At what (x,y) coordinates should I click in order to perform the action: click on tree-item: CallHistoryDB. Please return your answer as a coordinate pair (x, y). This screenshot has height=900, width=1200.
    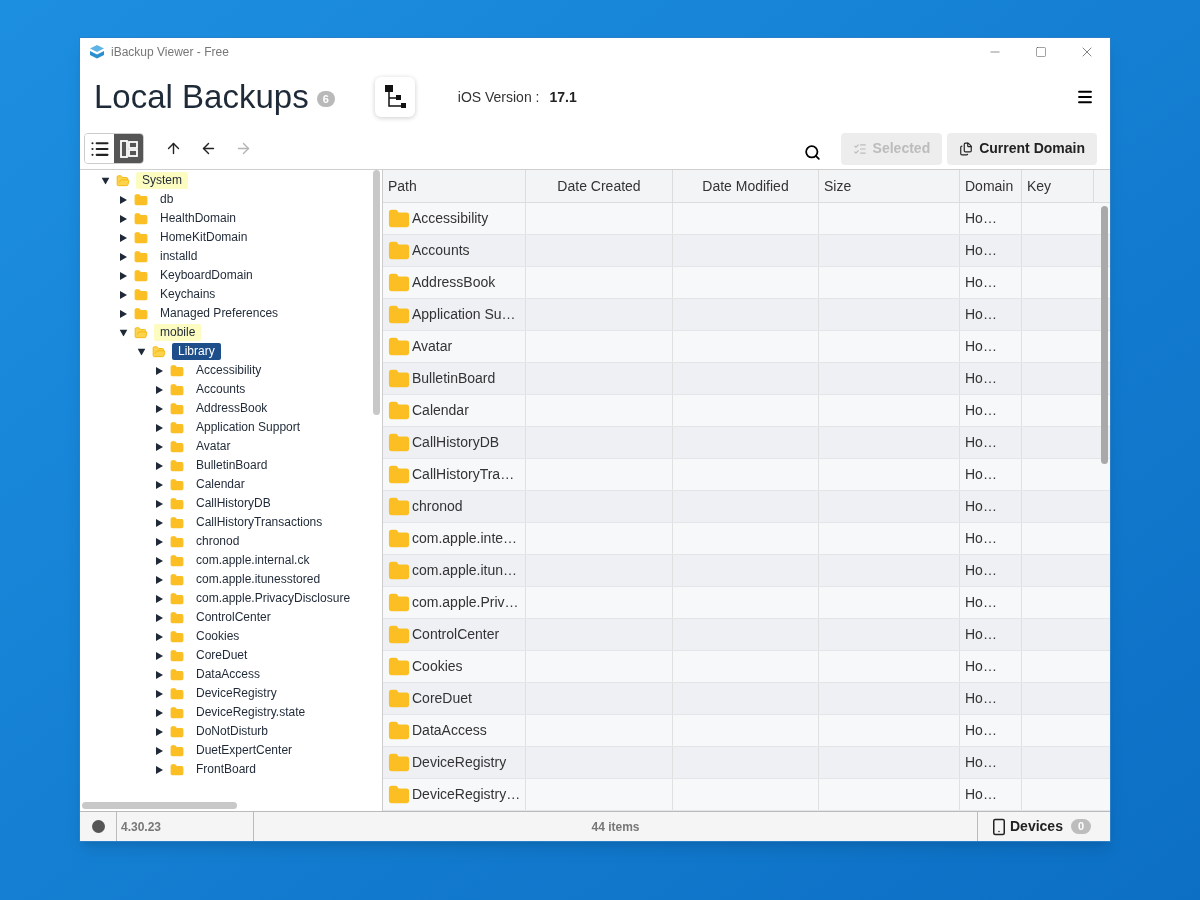
    Looking at the image, I should click on (233, 503).